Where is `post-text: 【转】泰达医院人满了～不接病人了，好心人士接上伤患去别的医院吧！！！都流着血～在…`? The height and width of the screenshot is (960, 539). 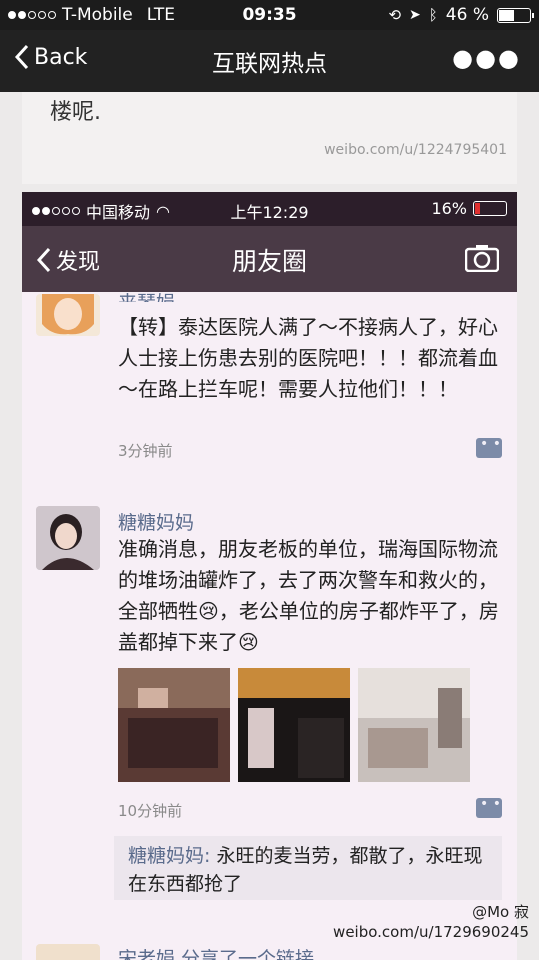 post-text: 【转】泰达医院人满了～不接病人了，好心人士接上伤患去别的医院吧！！！都流着血～在… is located at coordinates (308, 358).